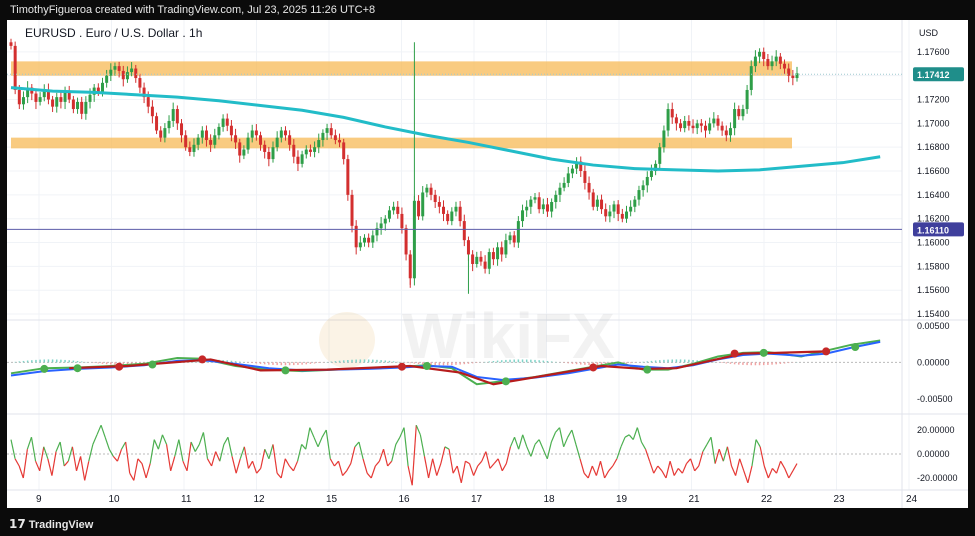 The height and width of the screenshot is (536, 975). I want to click on moving-average-line, so click(445, 129).